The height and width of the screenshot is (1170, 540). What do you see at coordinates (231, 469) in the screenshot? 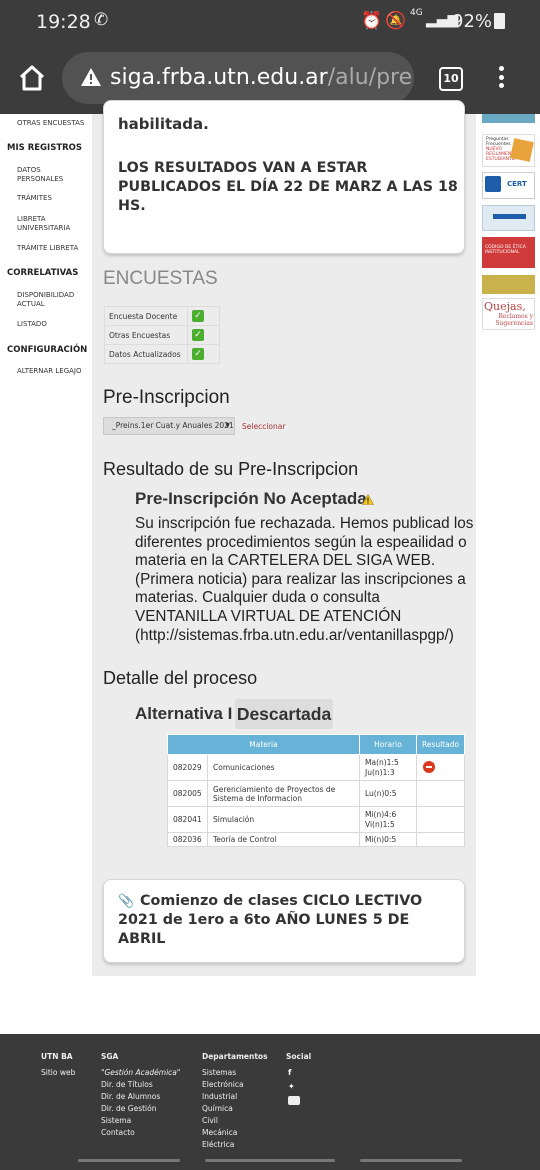
I see `resultado-title: Resultado de su Pre-Inscripcion` at bounding box center [231, 469].